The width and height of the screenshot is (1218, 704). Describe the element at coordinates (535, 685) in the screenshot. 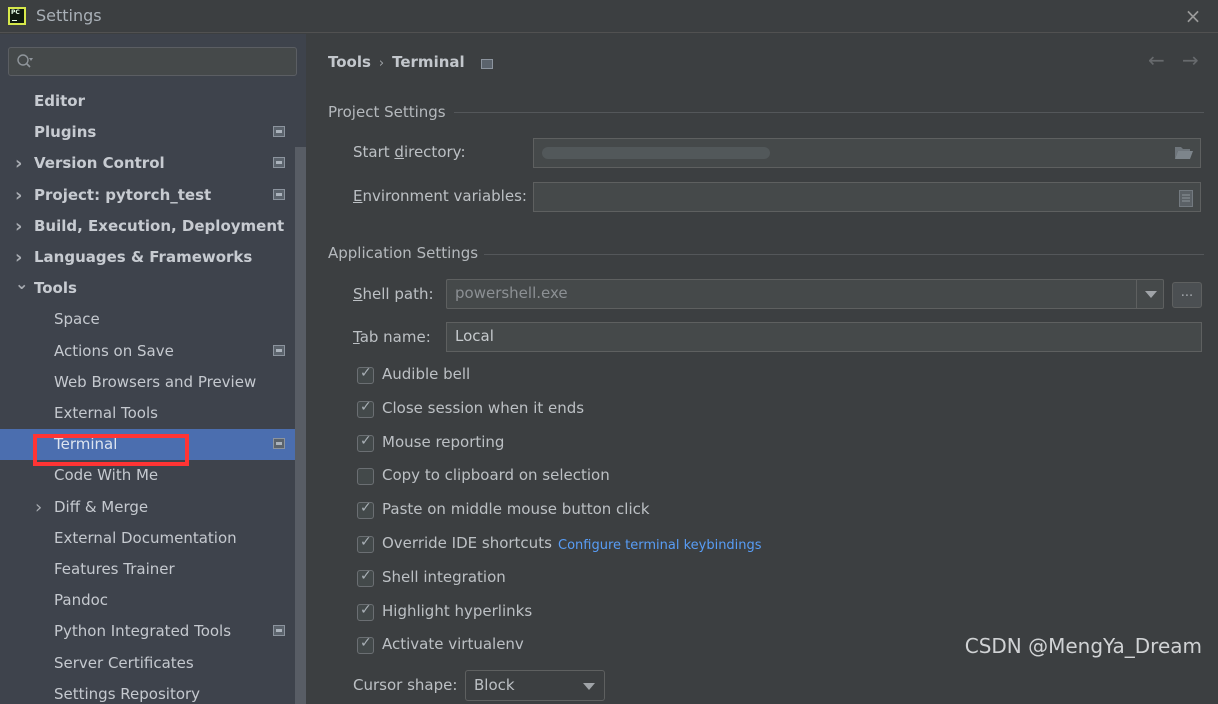

I see `cursor-shape-select: Block` at that location.